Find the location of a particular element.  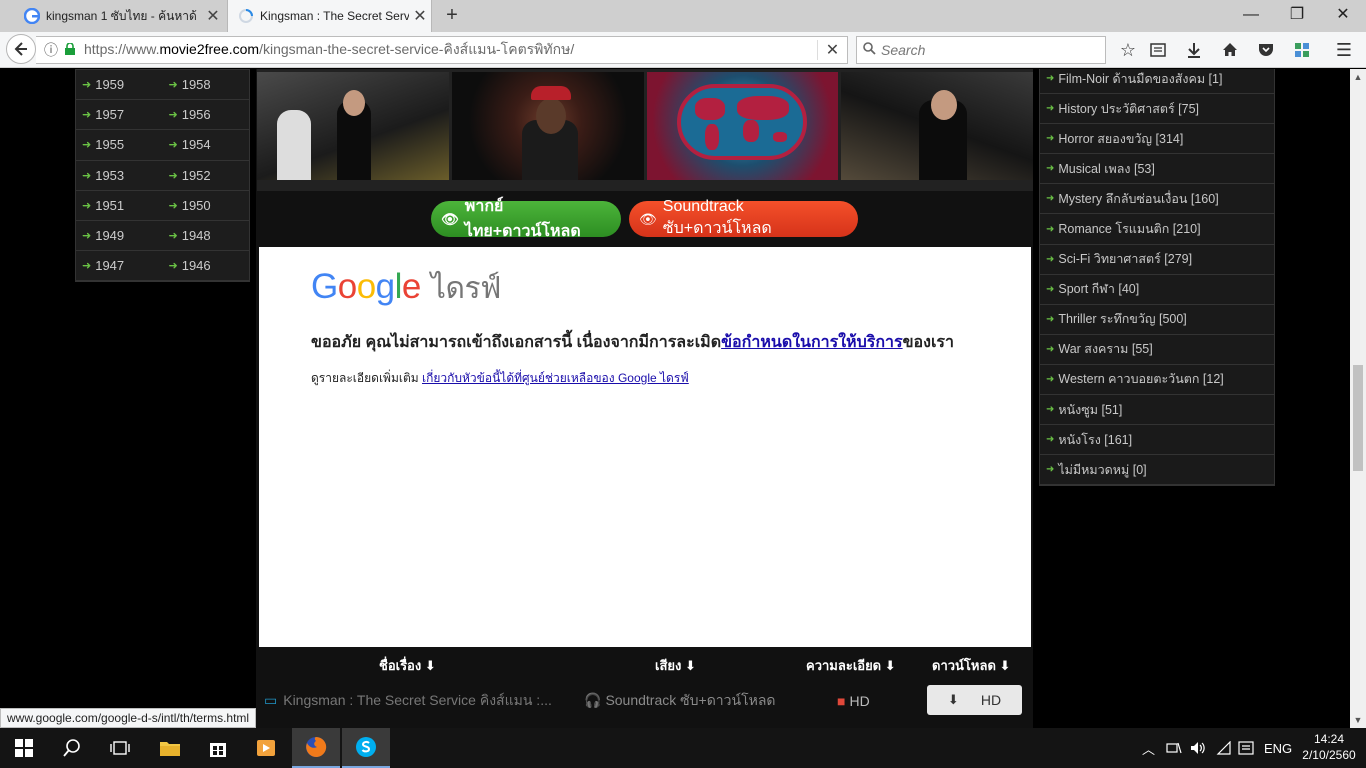

task-view-icon is located at coordinates (120, 748).